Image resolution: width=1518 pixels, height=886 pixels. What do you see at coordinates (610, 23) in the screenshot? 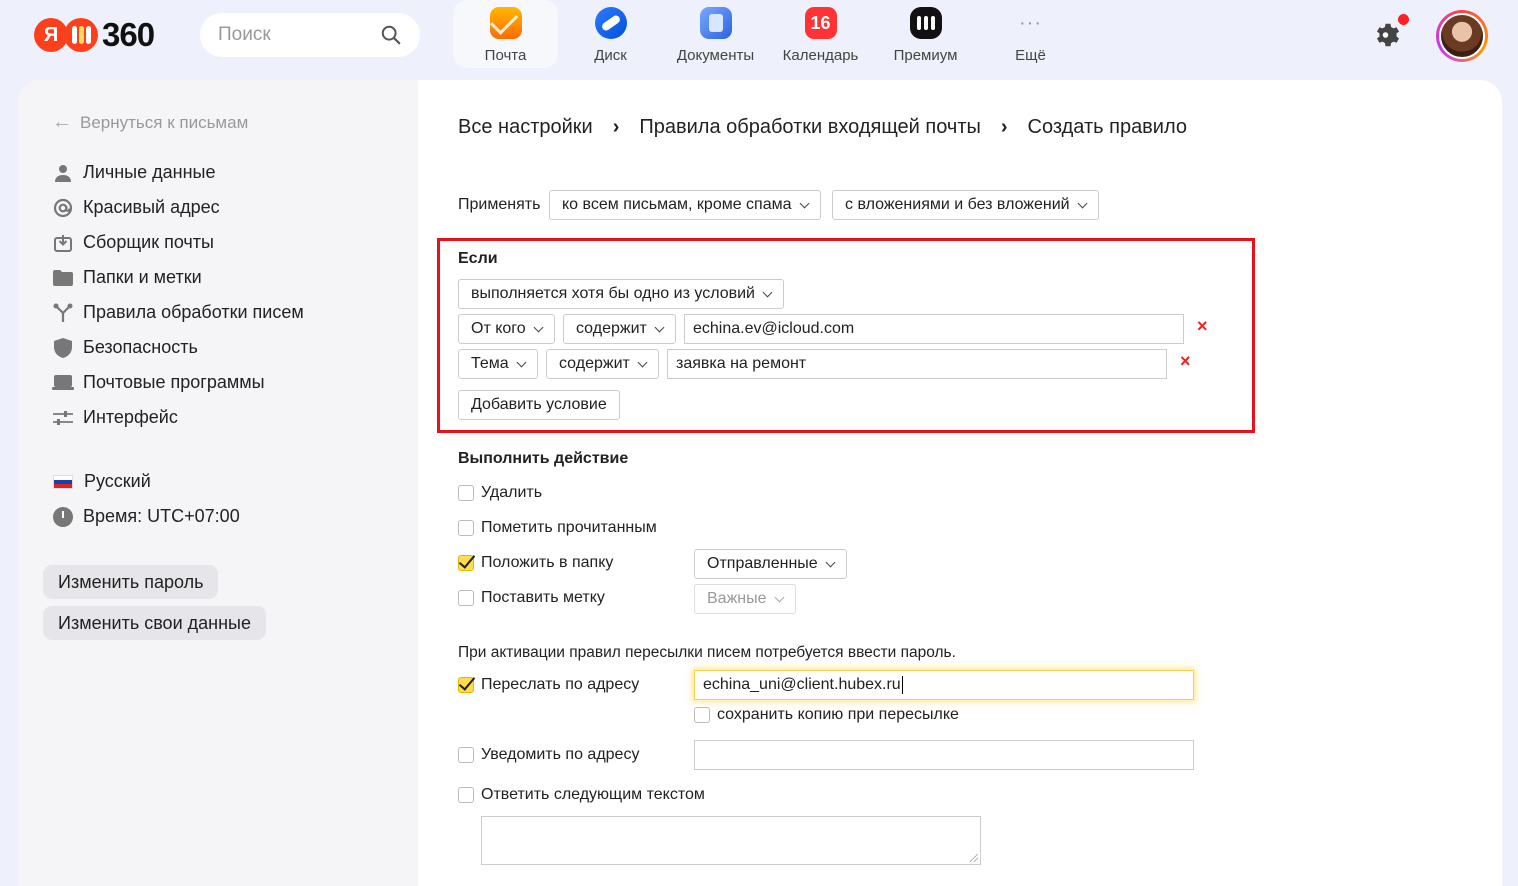
I see `disk-icon` at bounding box center [610, 23].